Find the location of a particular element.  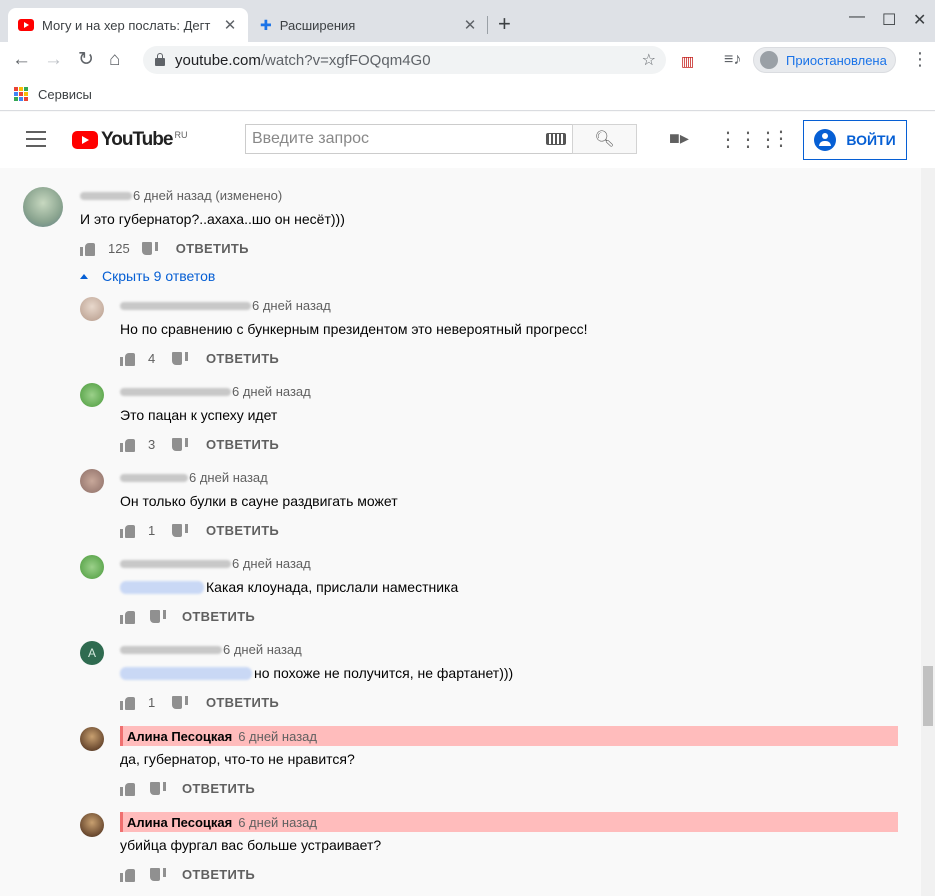

browser-menu-icon: ⋮ is located at coordinates (920, 59).